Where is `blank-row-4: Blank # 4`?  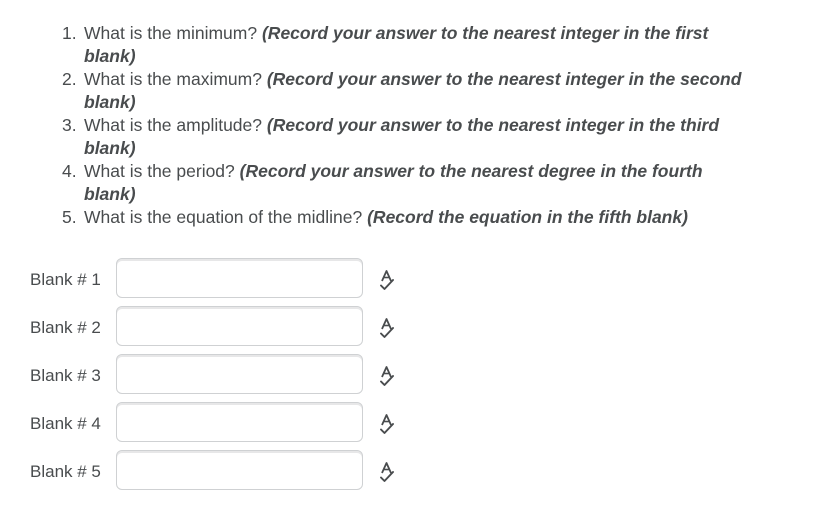 blank-row-4: Blank # 4 is located at coordinates (406, 423).